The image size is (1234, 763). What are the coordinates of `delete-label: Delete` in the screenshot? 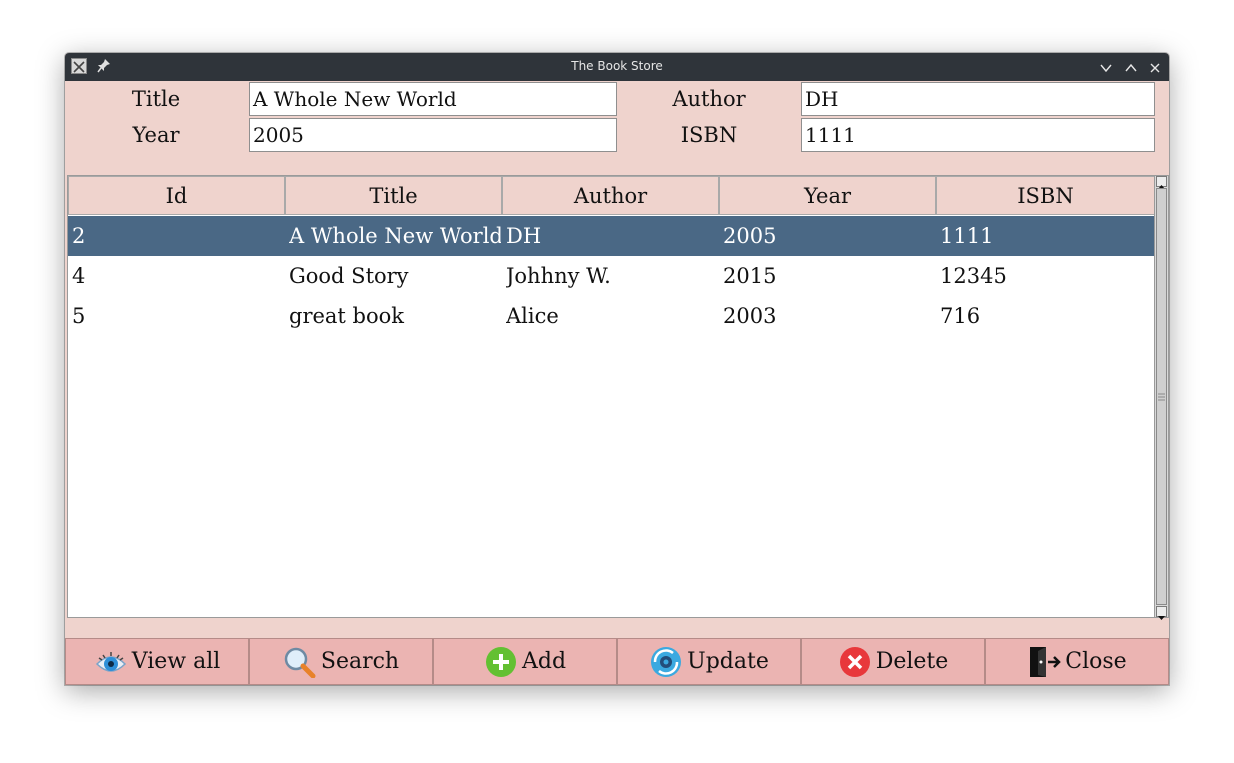 It's located at (912, 661).